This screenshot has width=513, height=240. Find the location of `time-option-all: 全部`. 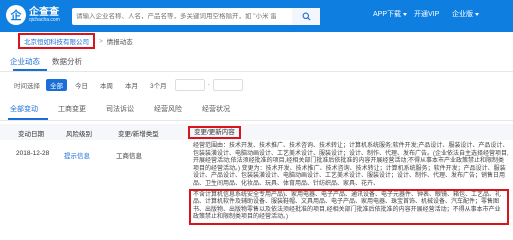

time-option-all: 全部 is located at coordinates (56, 84).